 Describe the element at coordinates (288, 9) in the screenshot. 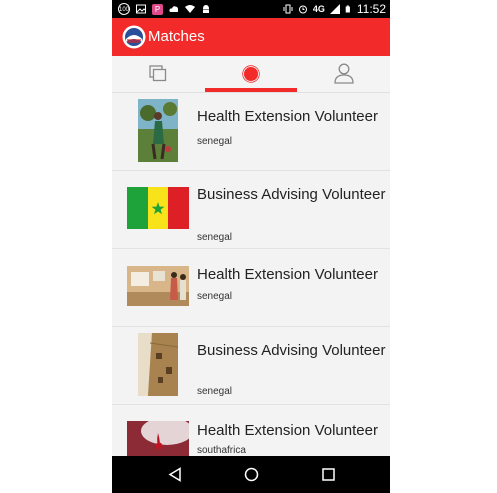

I see `vibrate-icon` at that location.